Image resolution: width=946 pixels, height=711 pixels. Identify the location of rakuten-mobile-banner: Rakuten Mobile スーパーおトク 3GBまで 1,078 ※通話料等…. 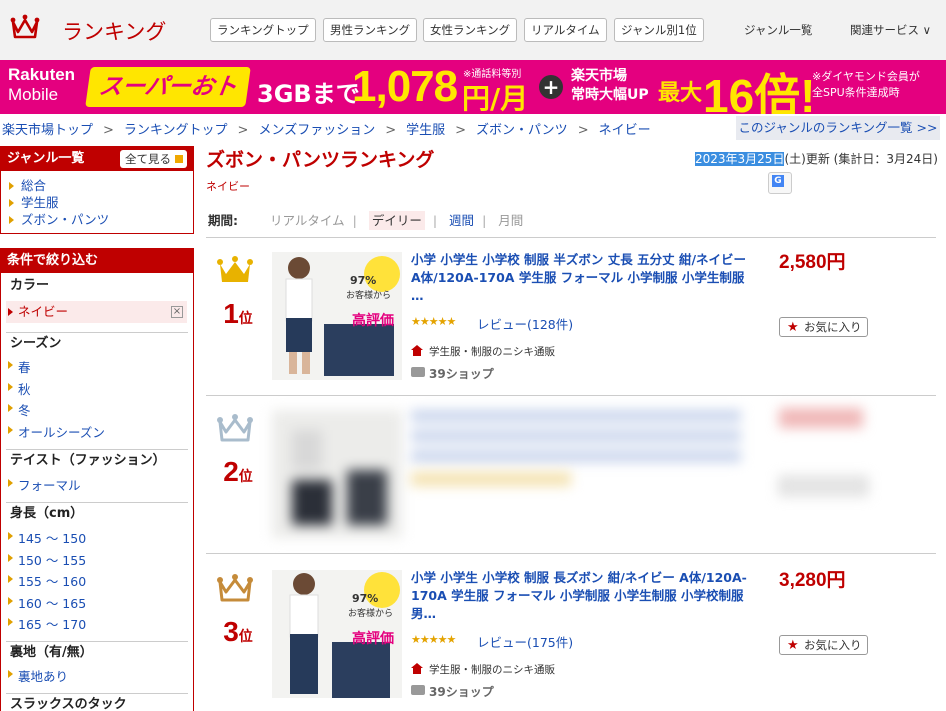
(473, 87).